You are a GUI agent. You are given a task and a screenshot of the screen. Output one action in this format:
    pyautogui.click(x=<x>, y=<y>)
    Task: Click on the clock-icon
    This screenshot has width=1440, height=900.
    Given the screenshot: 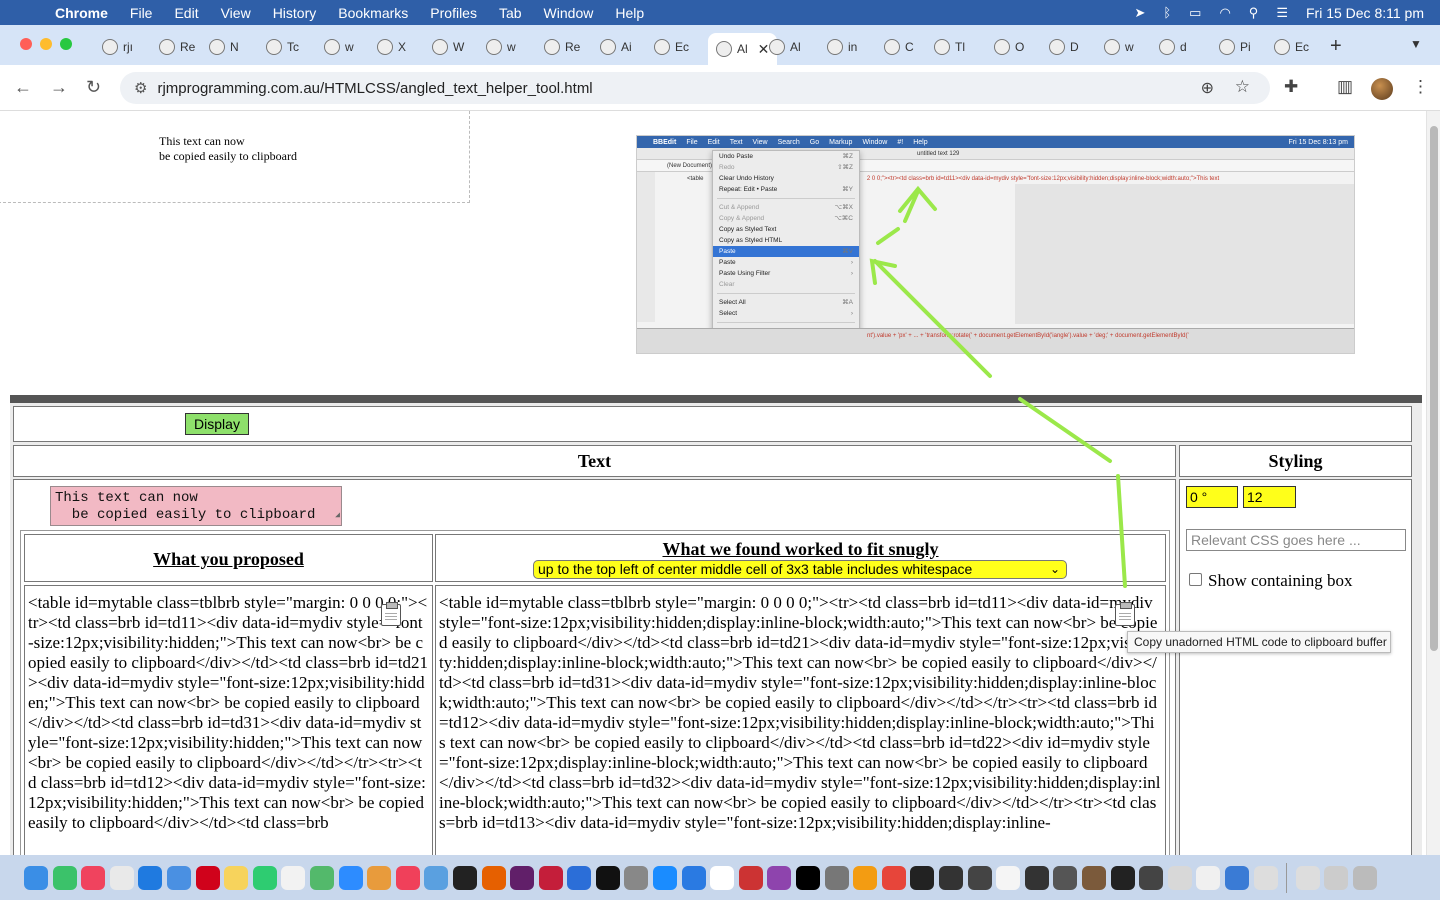 What is the action you would take?
    pyautogui.click(x=1151, y=877)
    